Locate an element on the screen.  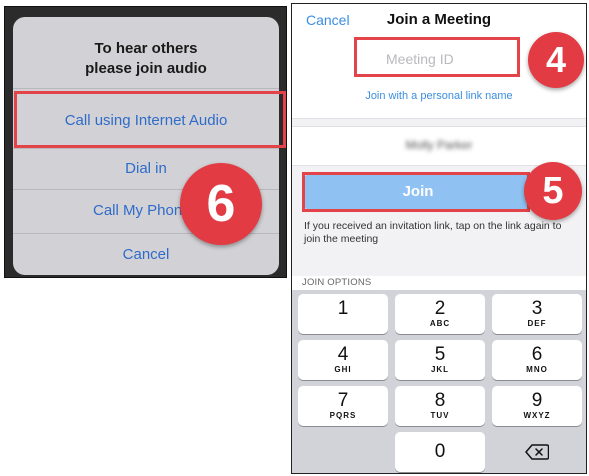
key-letters: JKL is located at coordinates (440, 369).